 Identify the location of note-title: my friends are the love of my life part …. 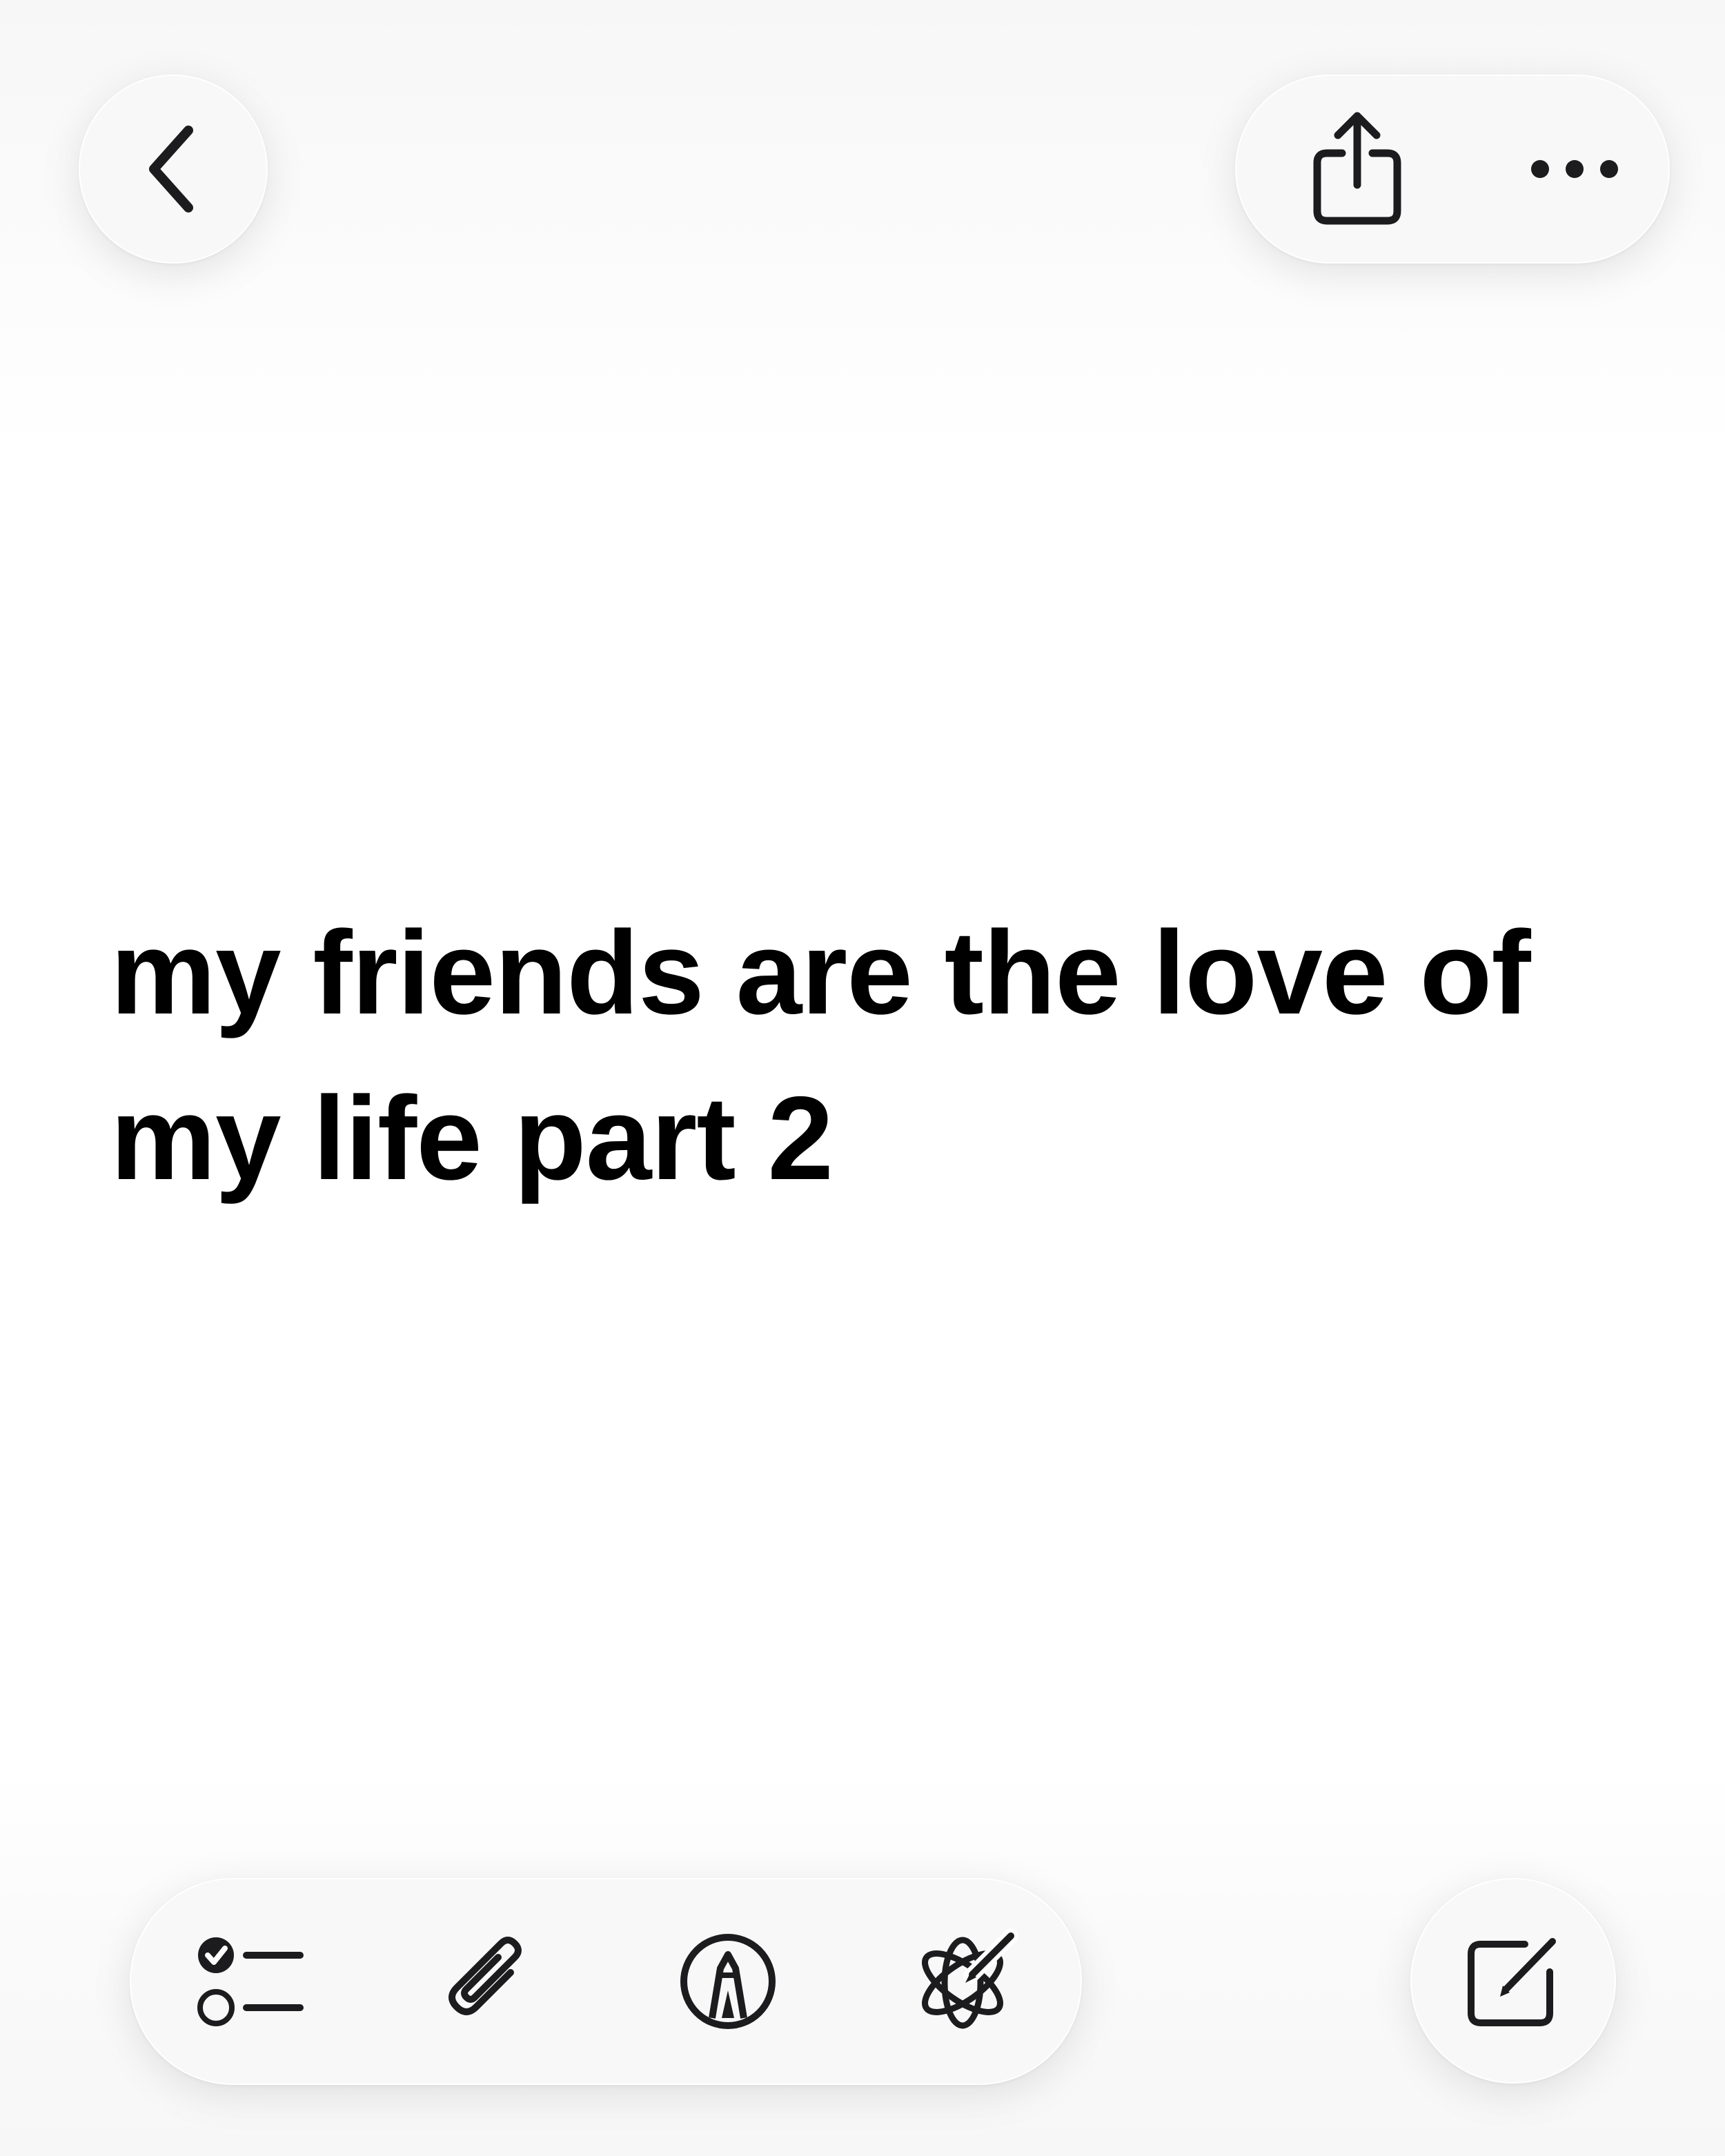
(883, 1055).